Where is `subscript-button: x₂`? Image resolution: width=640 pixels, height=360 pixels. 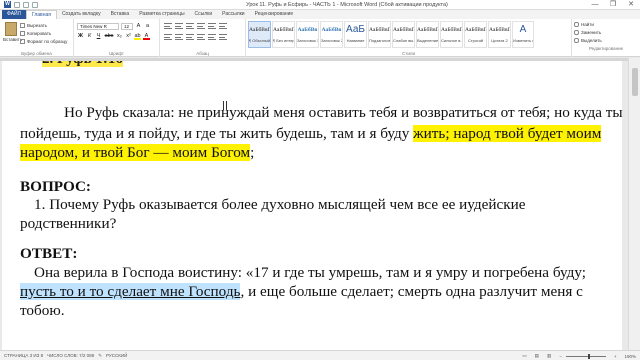
subscript-button: x₂ is located at coordinates (119, 36).